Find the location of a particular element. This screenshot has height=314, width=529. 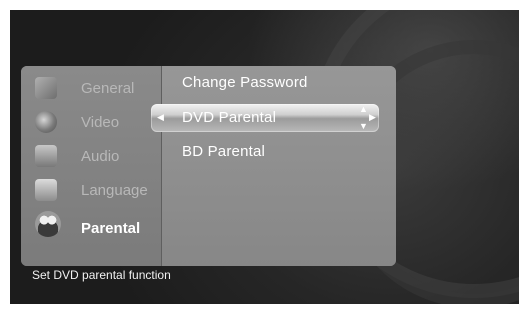

language-icon is located at coordinates (46, 190).